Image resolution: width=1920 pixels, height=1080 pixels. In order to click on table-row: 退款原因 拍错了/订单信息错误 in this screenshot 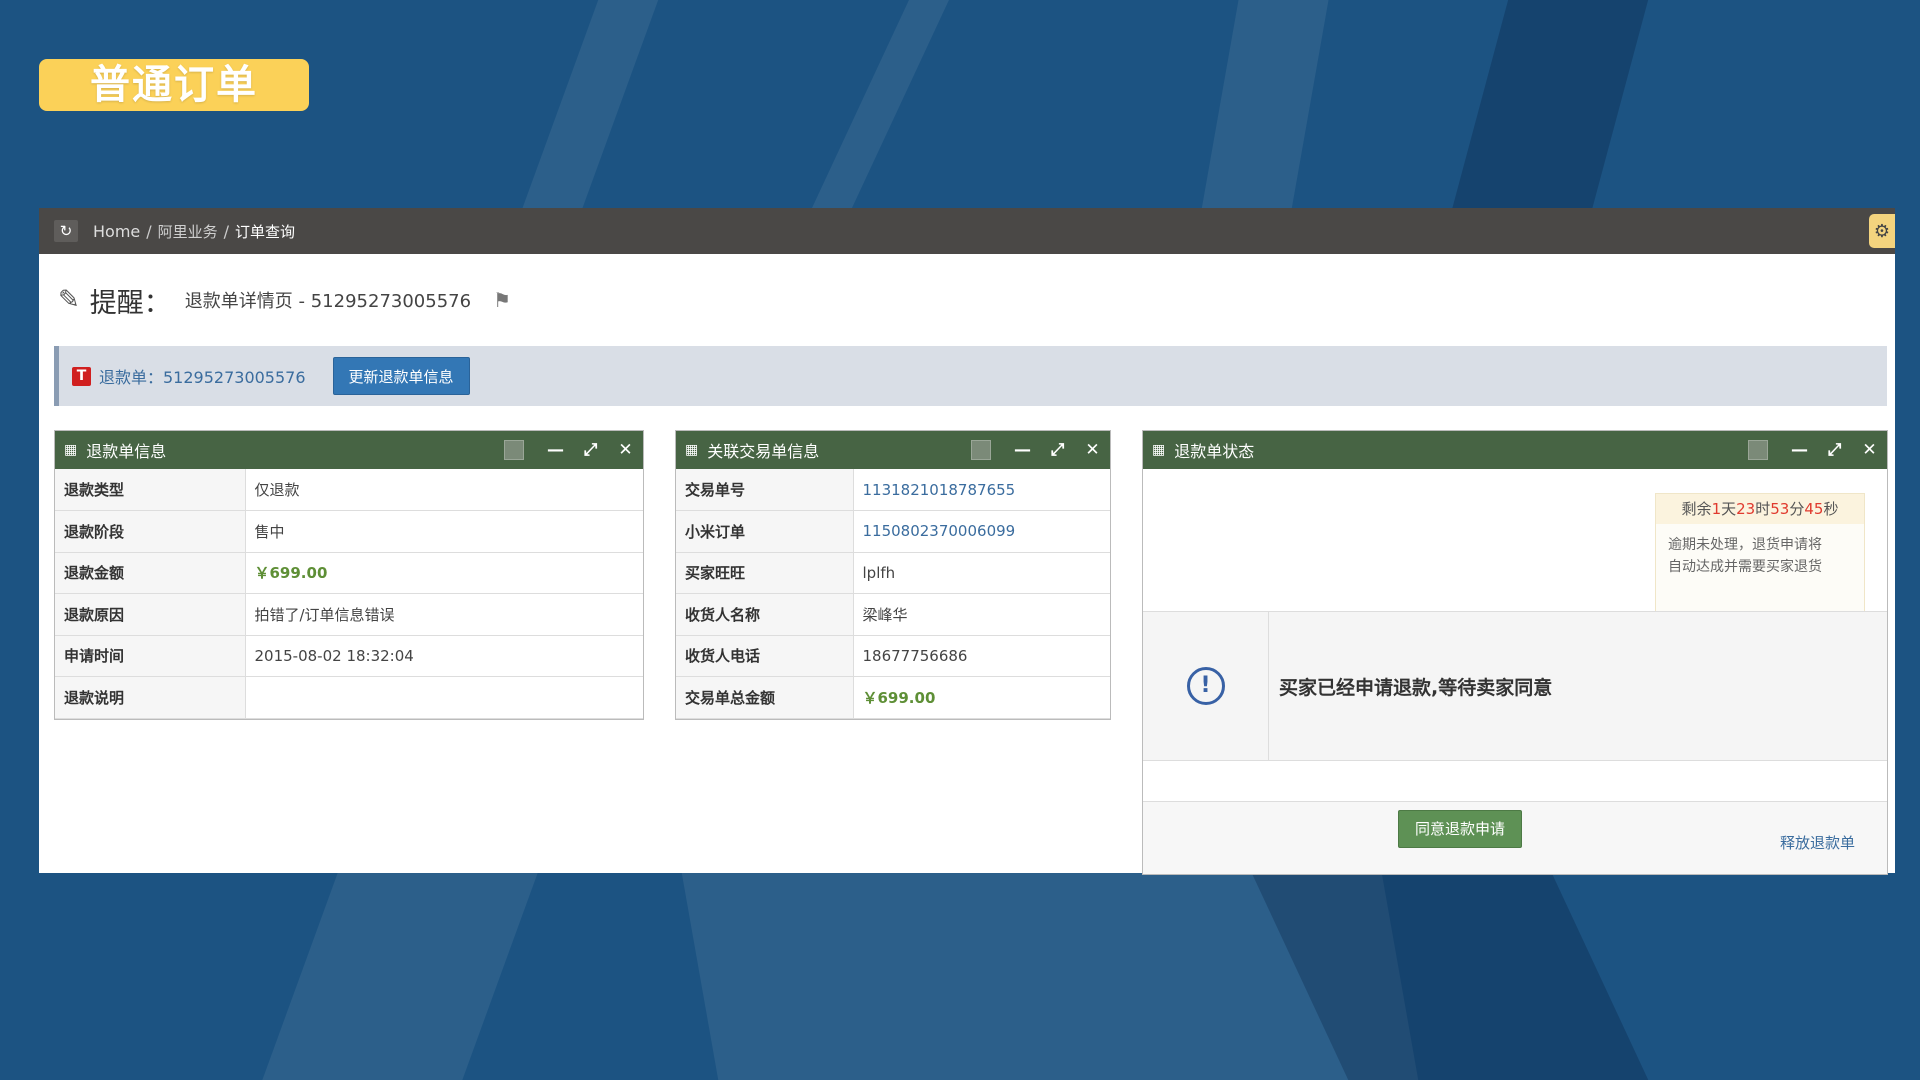, I will do `click(349, 614)`.